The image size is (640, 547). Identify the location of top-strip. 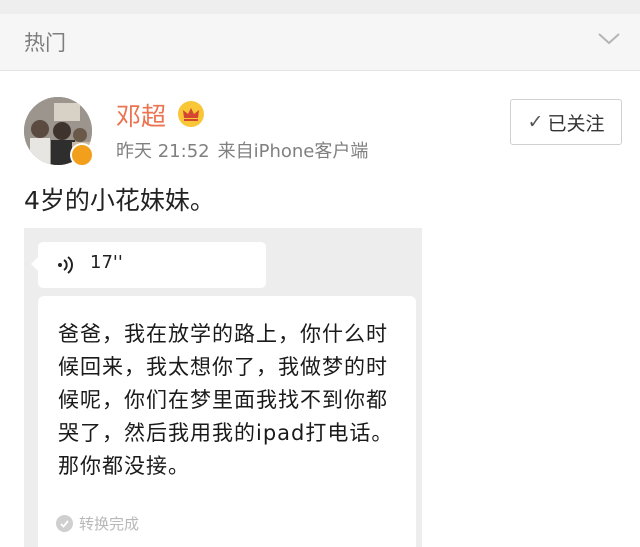
(320, 7).